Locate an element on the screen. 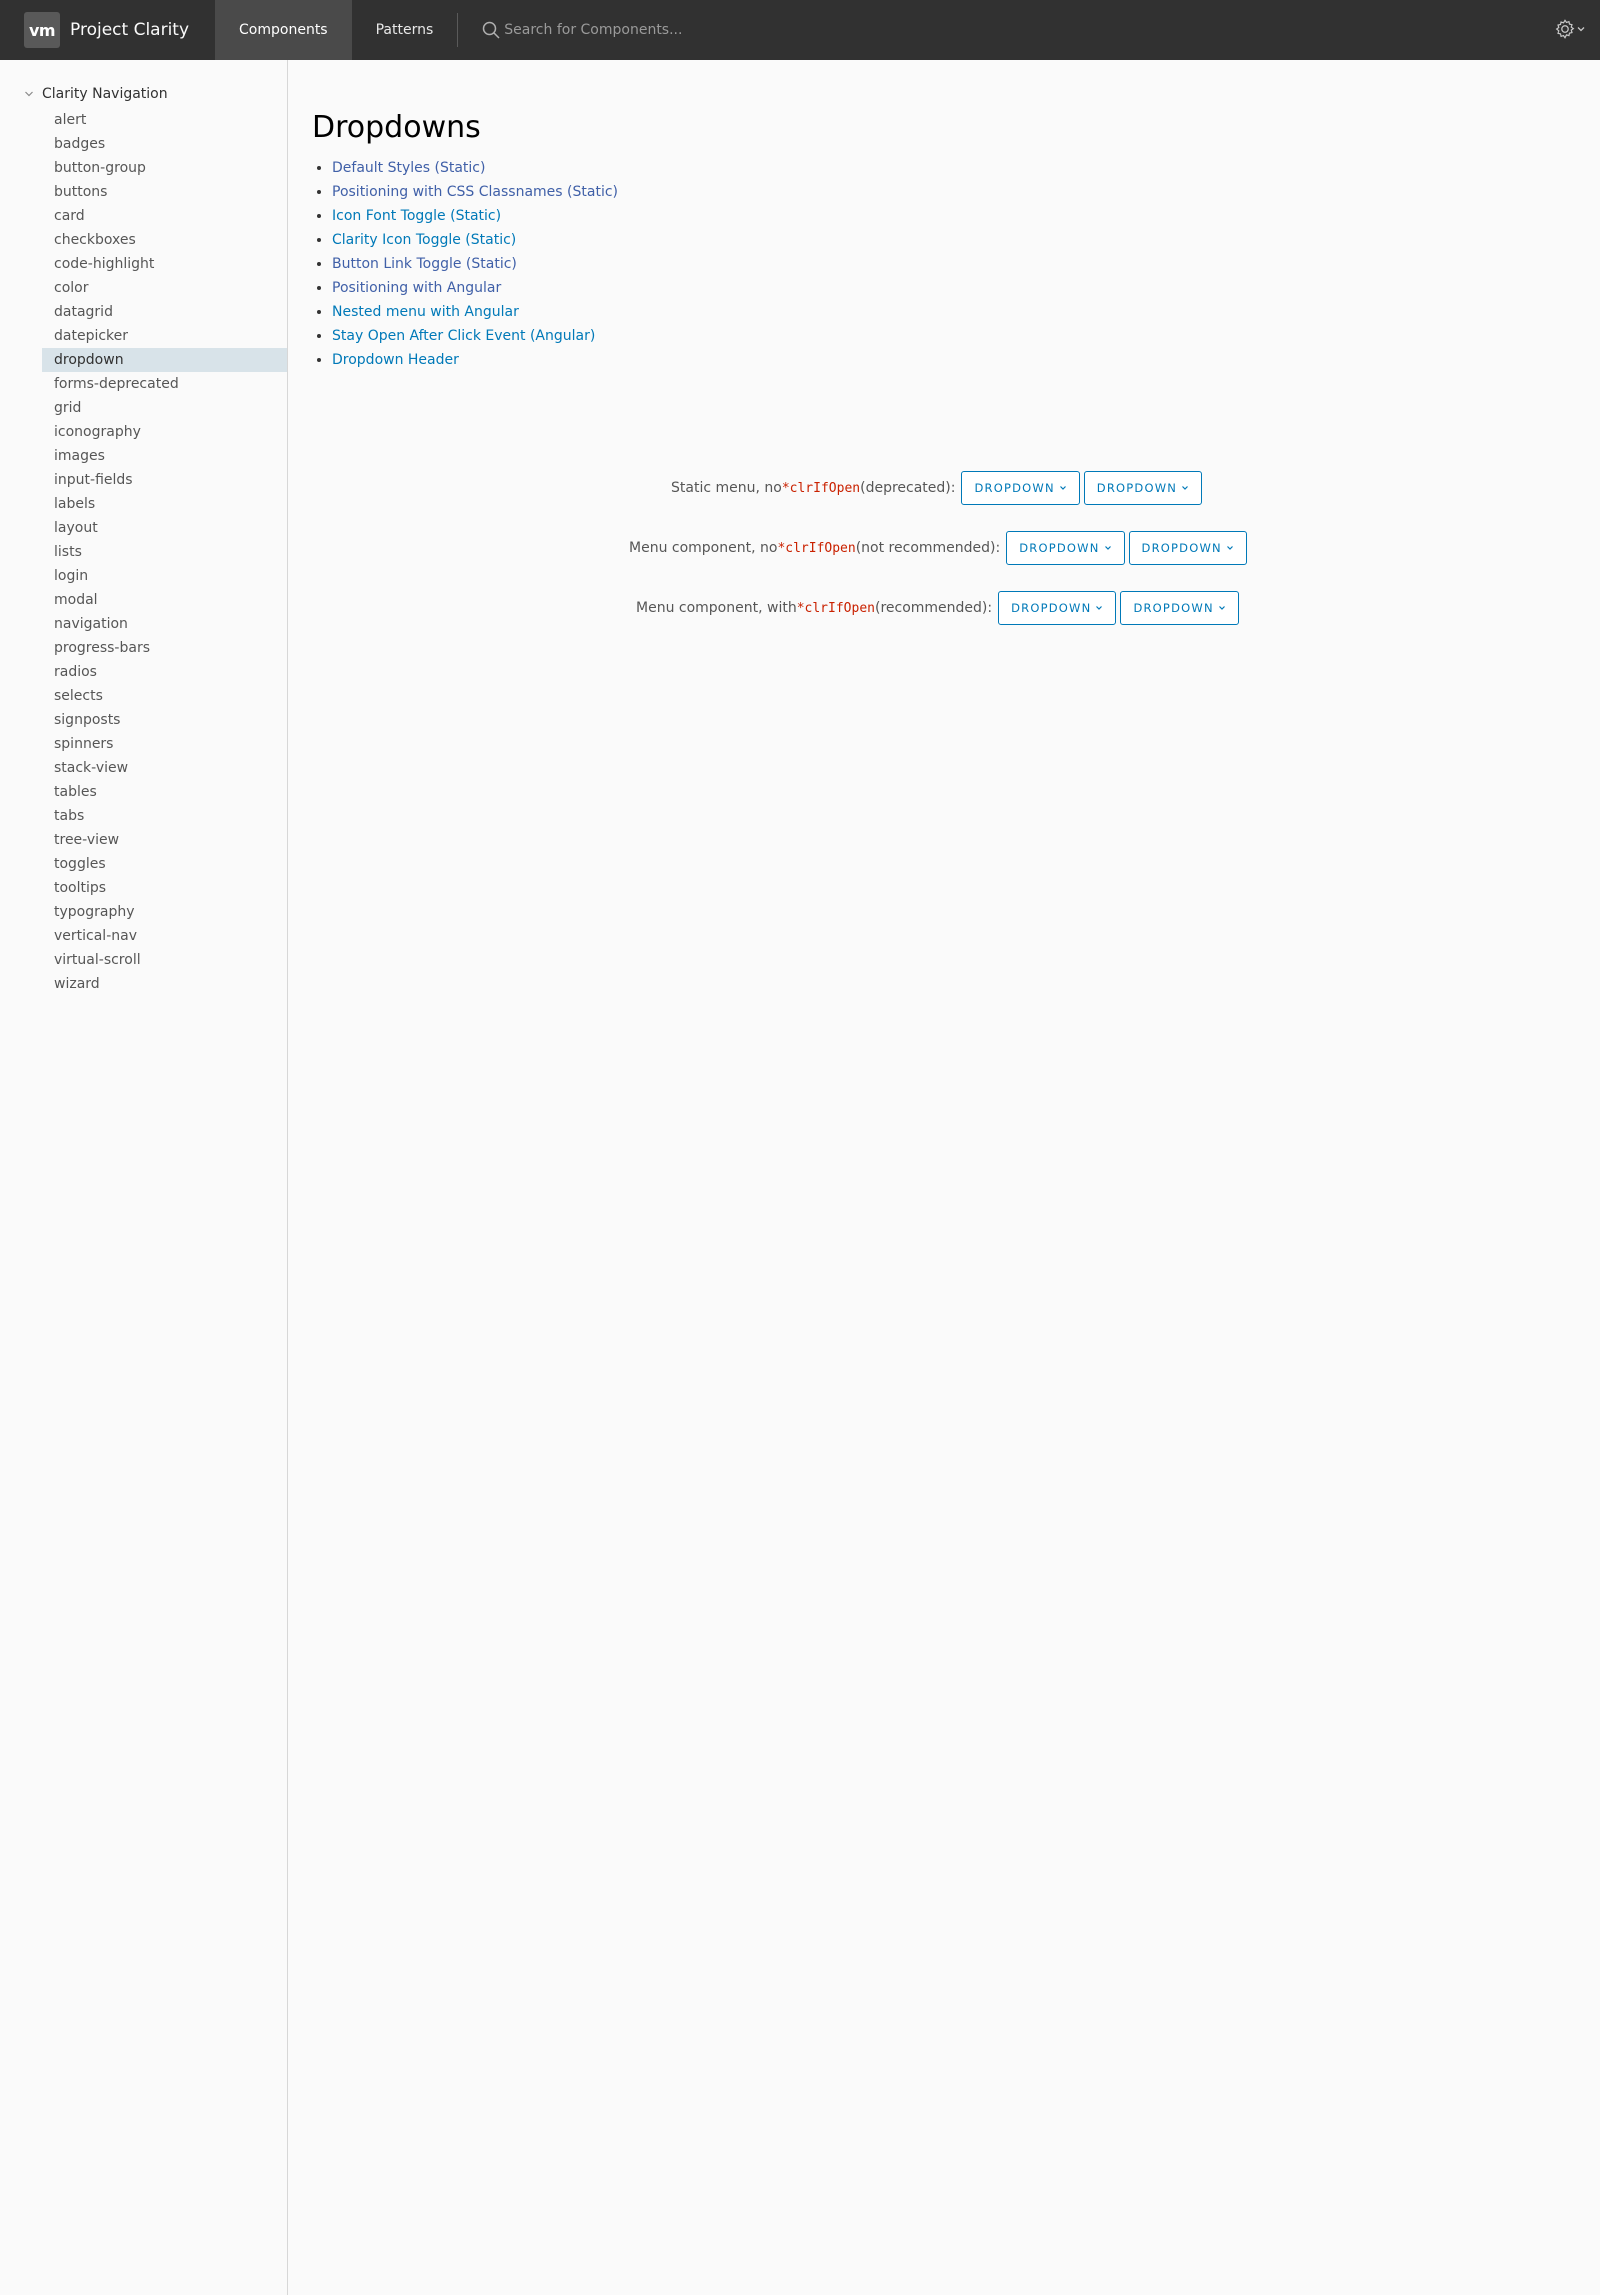  sidebar-item-selects: selects is located at coordinates (164, 696).